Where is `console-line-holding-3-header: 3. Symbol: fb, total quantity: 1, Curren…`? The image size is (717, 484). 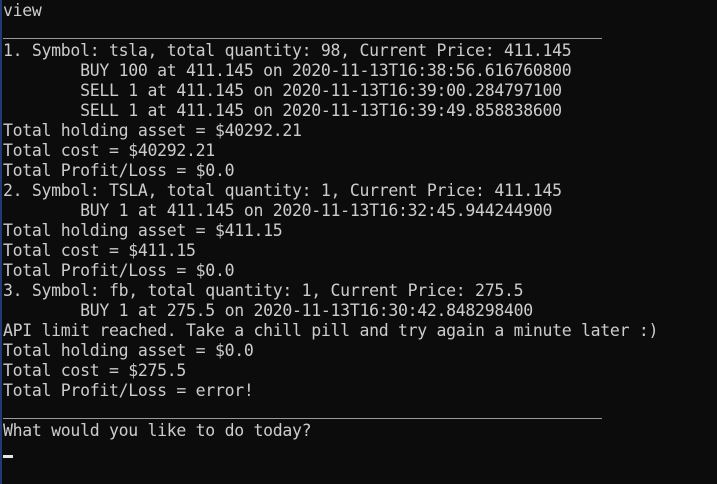
console-line-holding-3-header: 3. Symbol: fb, total quantity: 1, Curren… is located at coordinates (263, 290).